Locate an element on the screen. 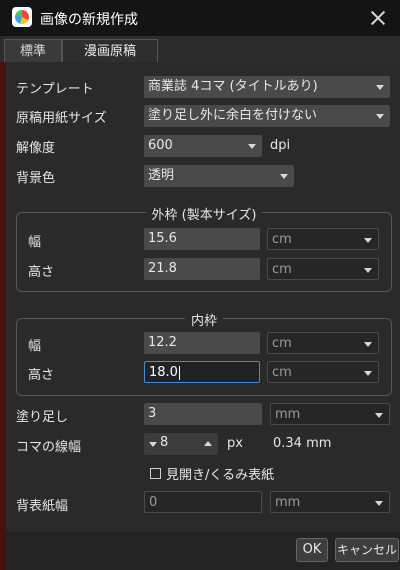 The height and width of the screenshot is (570, 400). converted-value: 0.34 is located at coordinates (287, 443).